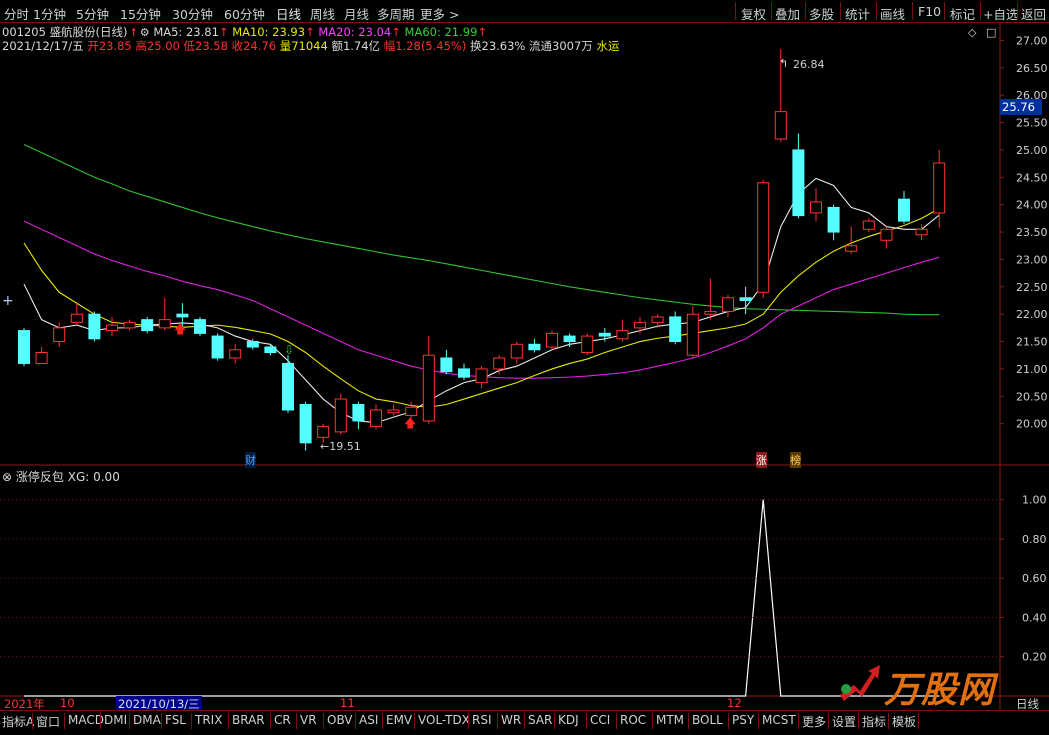 This screenshot has height=735, width=1049. What do you see at coordinates (368, 721) in the screenshot?
I see `indicator-tab: ASI` at bounding box center [368, 721].